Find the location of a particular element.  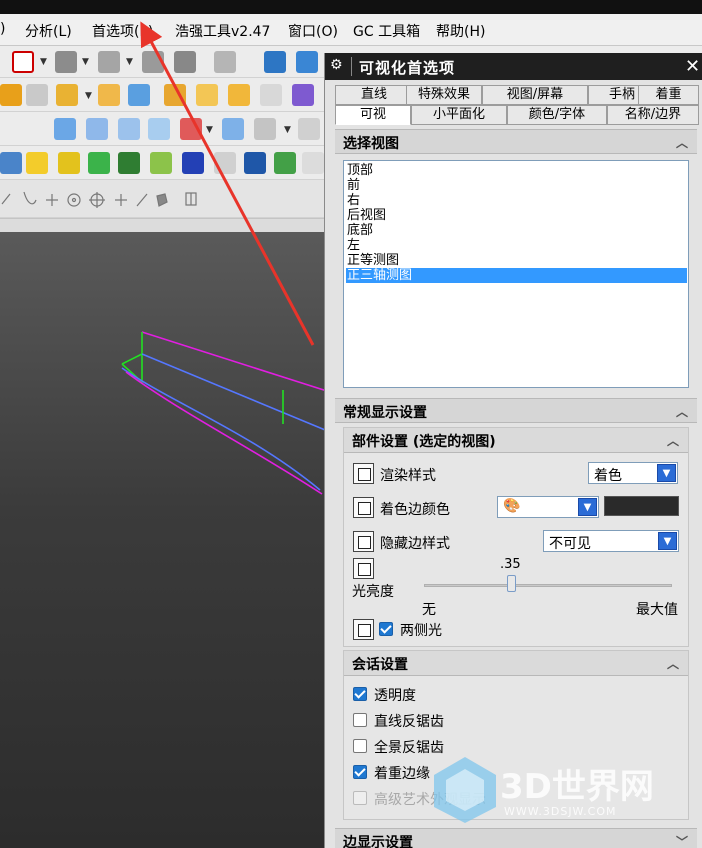

block-icon is located at coordinates (67, 95).